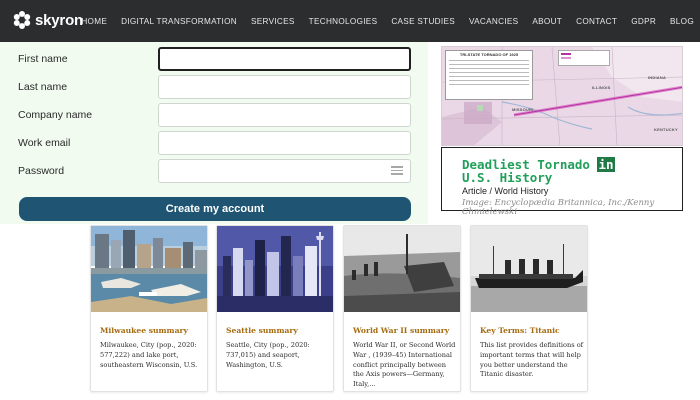 Image resolution: width=700 pixels, height=400 pixels. Describe the element at coordinates (284, 87) in the screenshot. I see `last-name-field` at that location.